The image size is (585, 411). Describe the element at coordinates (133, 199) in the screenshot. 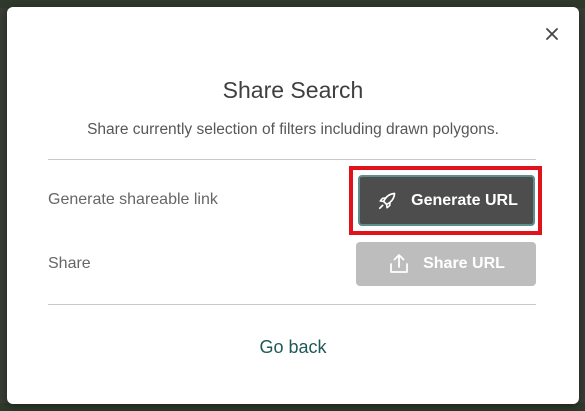

I see `generate-link-label: Generate shareable link` at that location.